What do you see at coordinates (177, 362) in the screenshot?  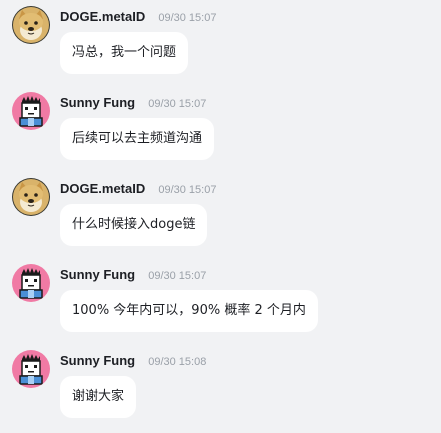 I see `message-timestamp: 09/30 15:08` at bounding box center [177, 362].